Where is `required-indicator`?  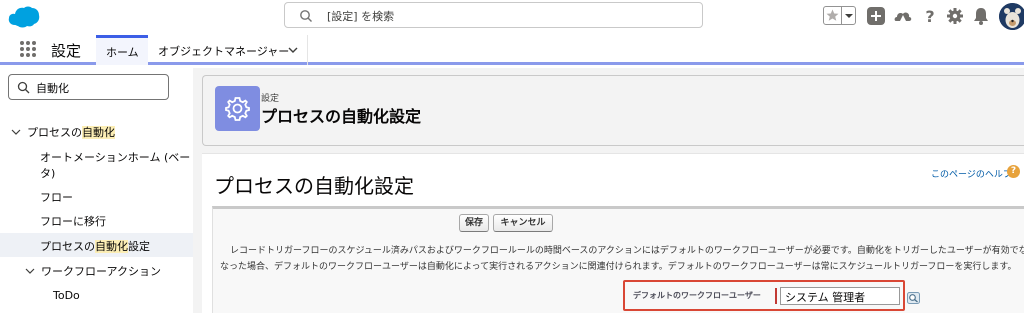 required-indicator is located at coordinates (776, 296).